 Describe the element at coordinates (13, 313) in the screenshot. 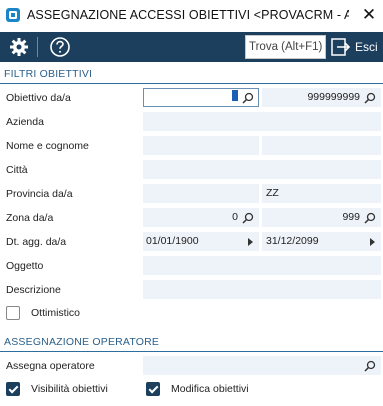

I see `ottimistico-checkbox` at that location.